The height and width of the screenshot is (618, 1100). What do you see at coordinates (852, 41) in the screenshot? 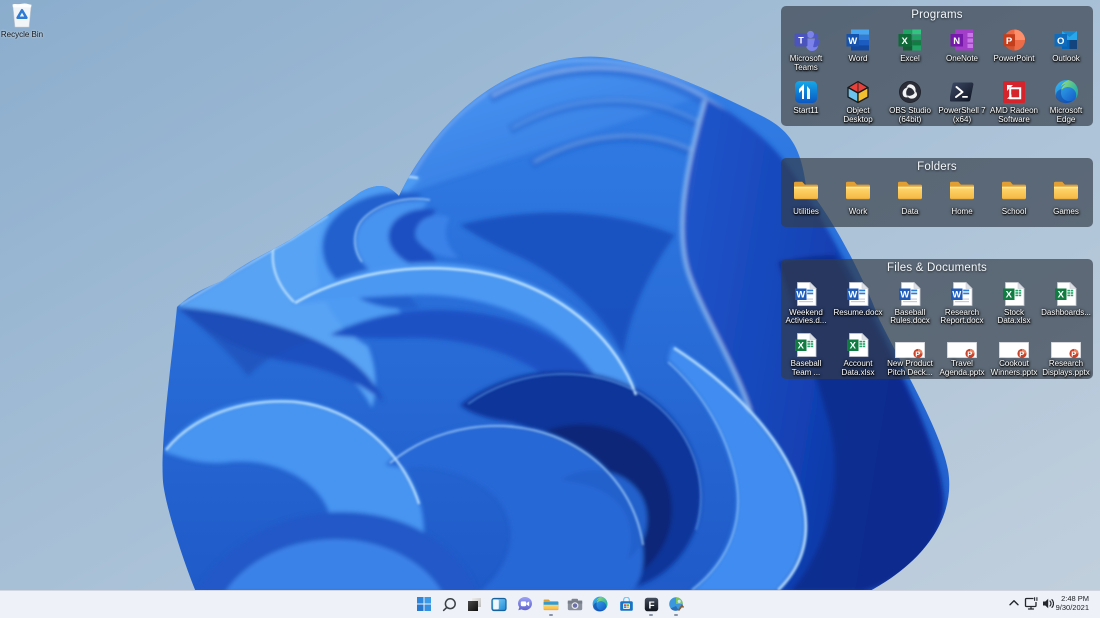
I see `svg-text: W` at bounding box center [852, 41].